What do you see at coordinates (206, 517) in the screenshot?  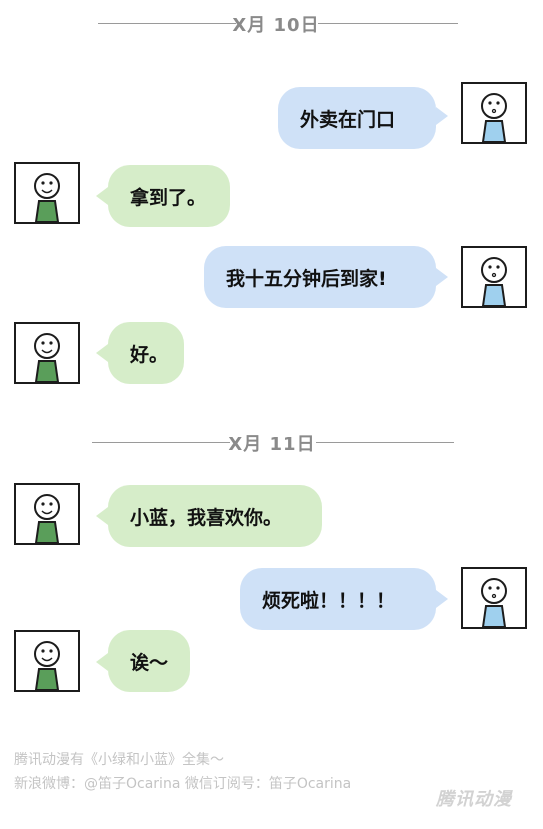 I see `message-text: 小蓝，我喜欢你。` at bounding box center [206, 517].